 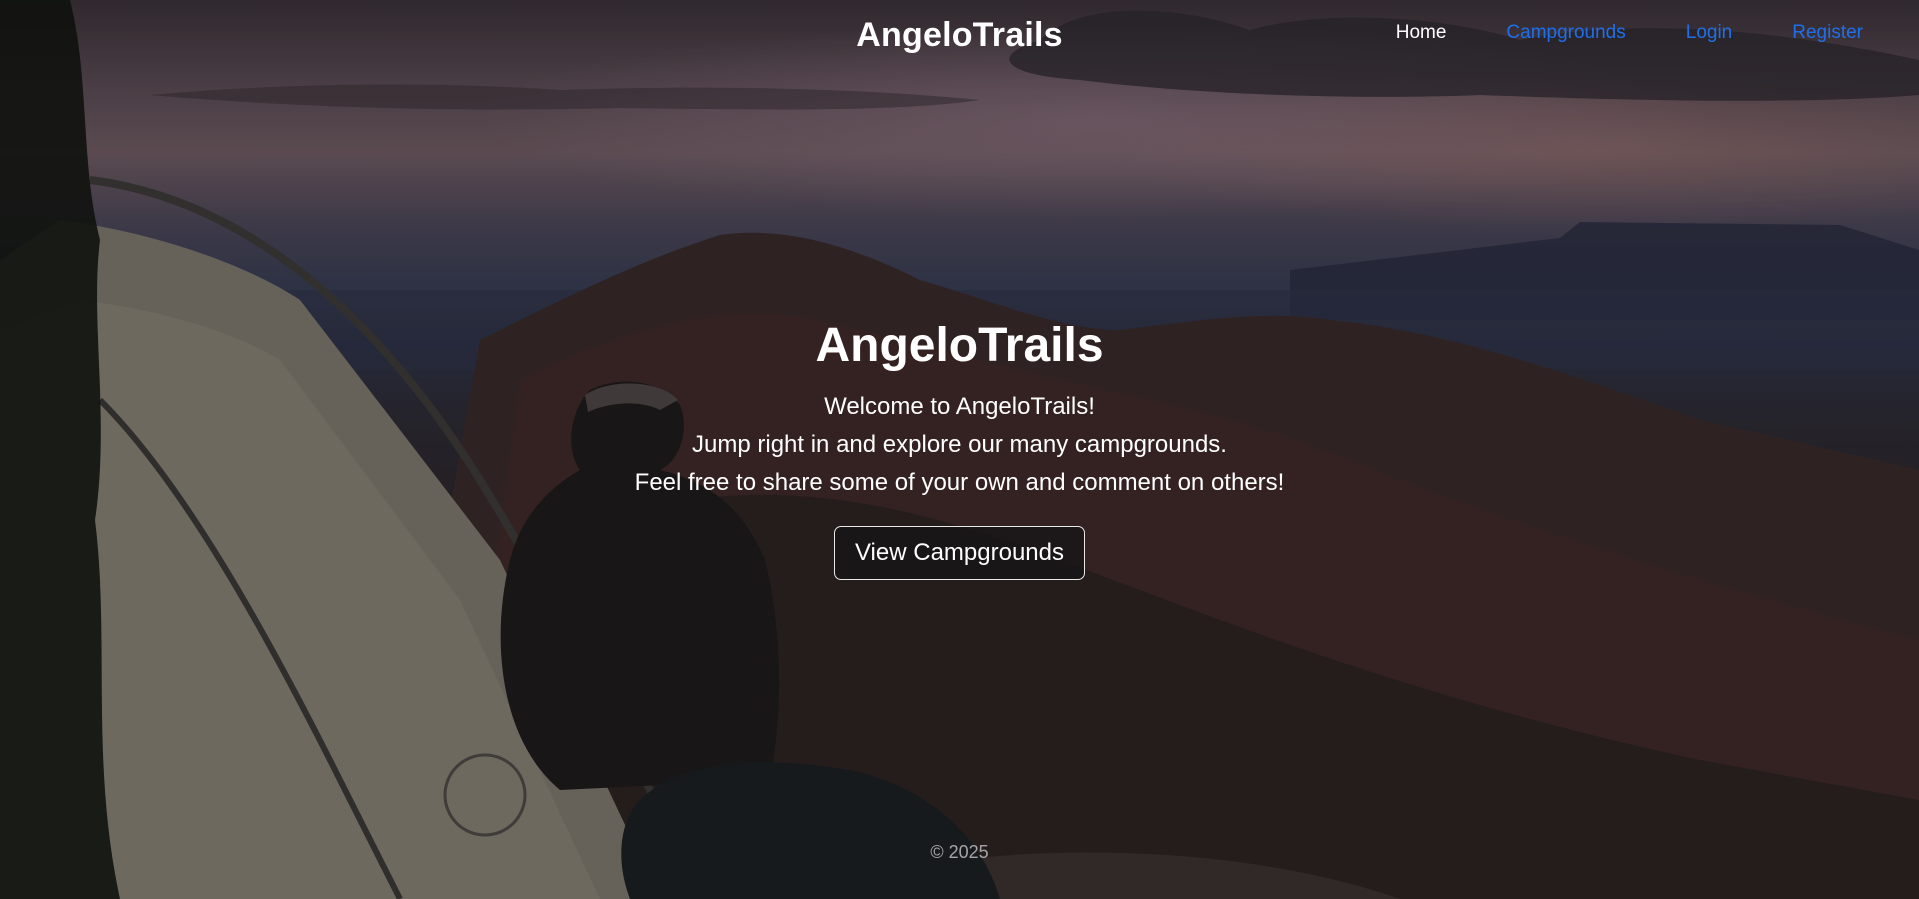 I want to click on nav-link-campgrounds: Campgrounds, so click(x=1565, y=33).